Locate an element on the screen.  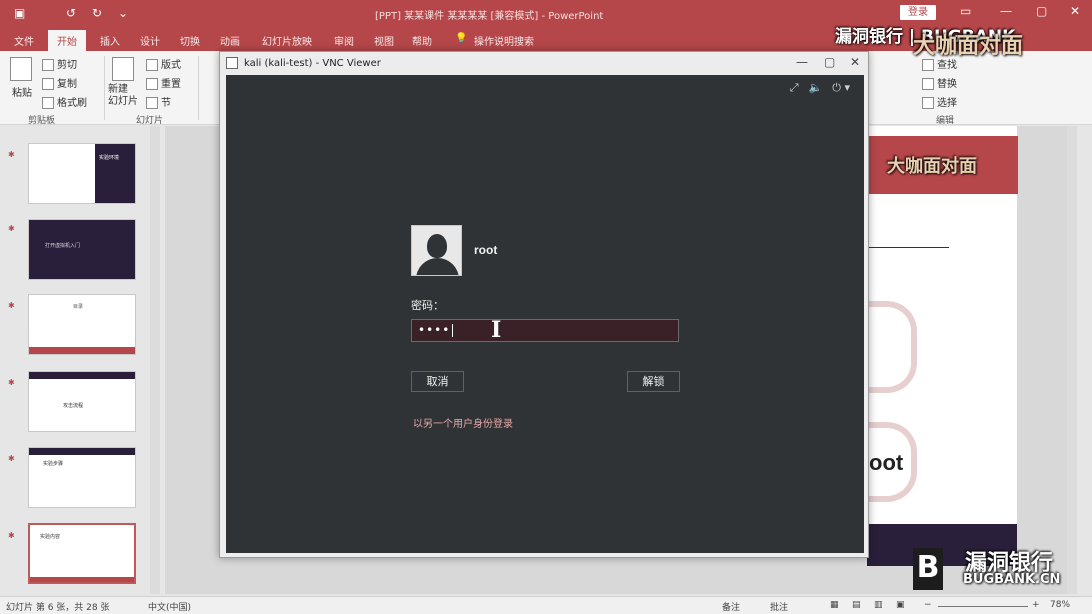
user-avatar is located at coordinates (436, 250).